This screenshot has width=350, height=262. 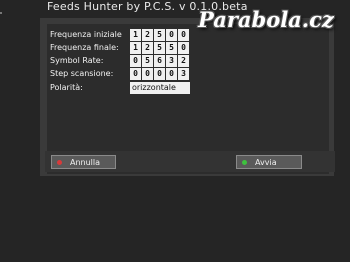 I want to click on start-button: Avvia, so click(x=269, y=162).